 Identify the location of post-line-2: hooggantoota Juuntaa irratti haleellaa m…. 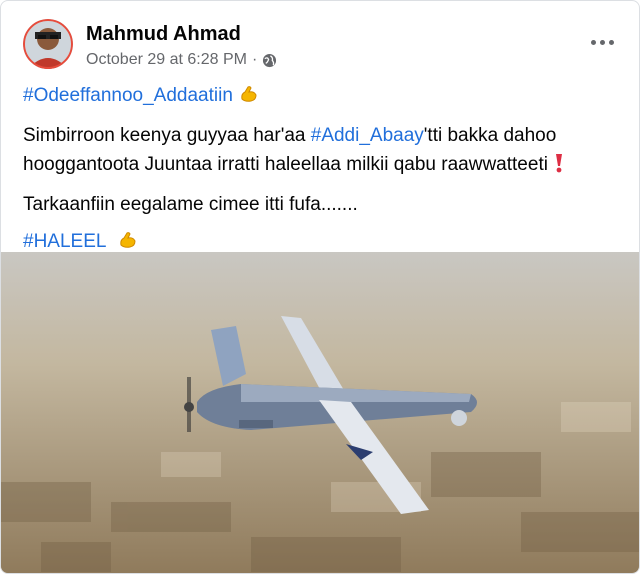
(321, 166).